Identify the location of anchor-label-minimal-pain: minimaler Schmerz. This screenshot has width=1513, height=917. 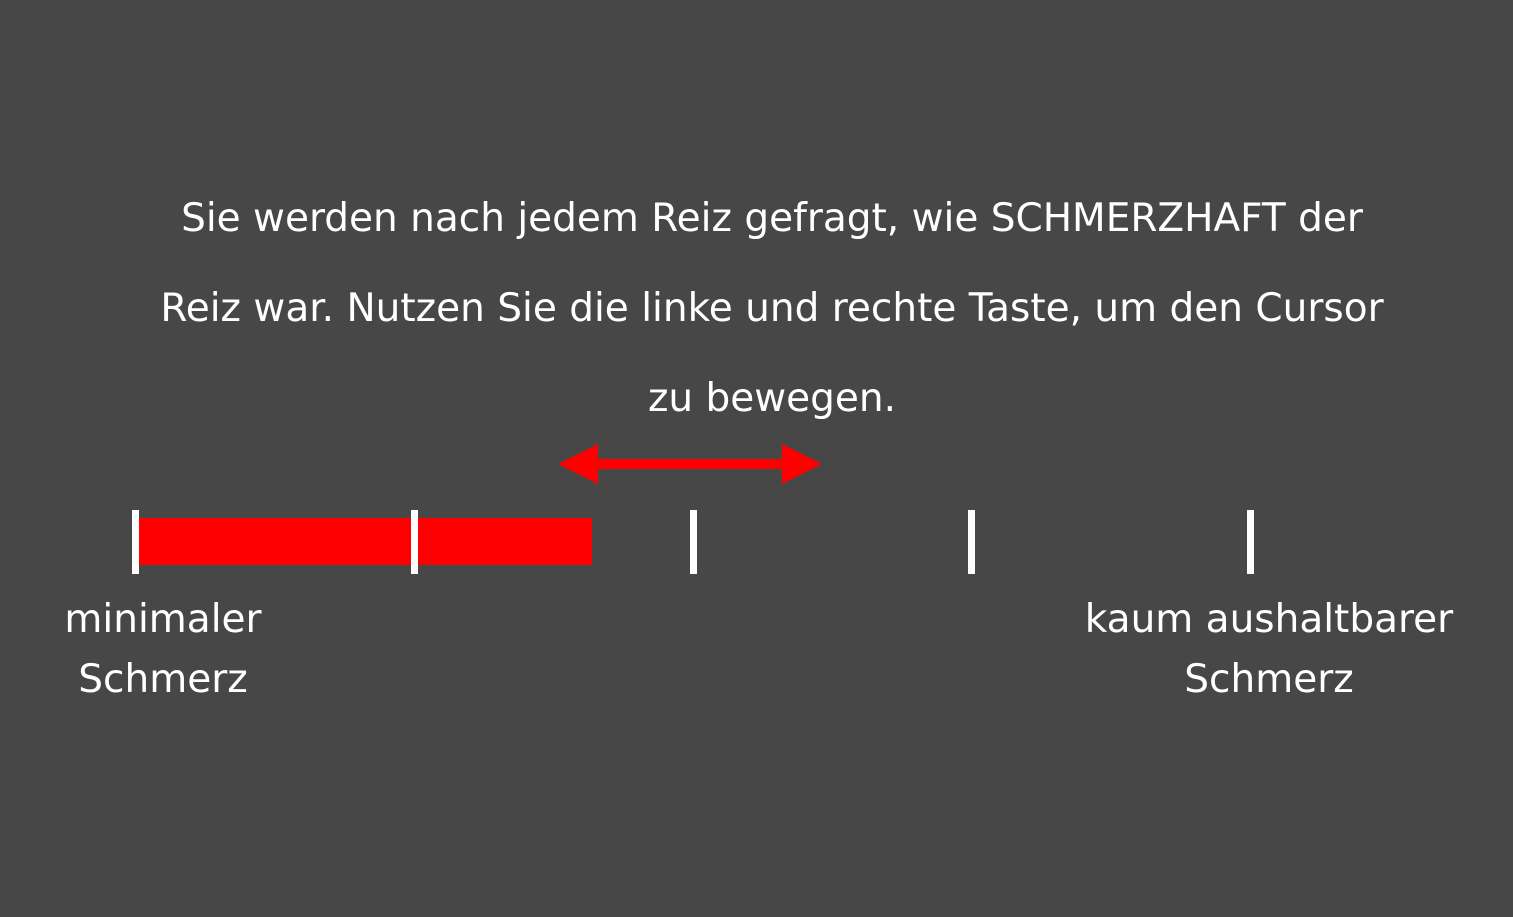
(163, 650).